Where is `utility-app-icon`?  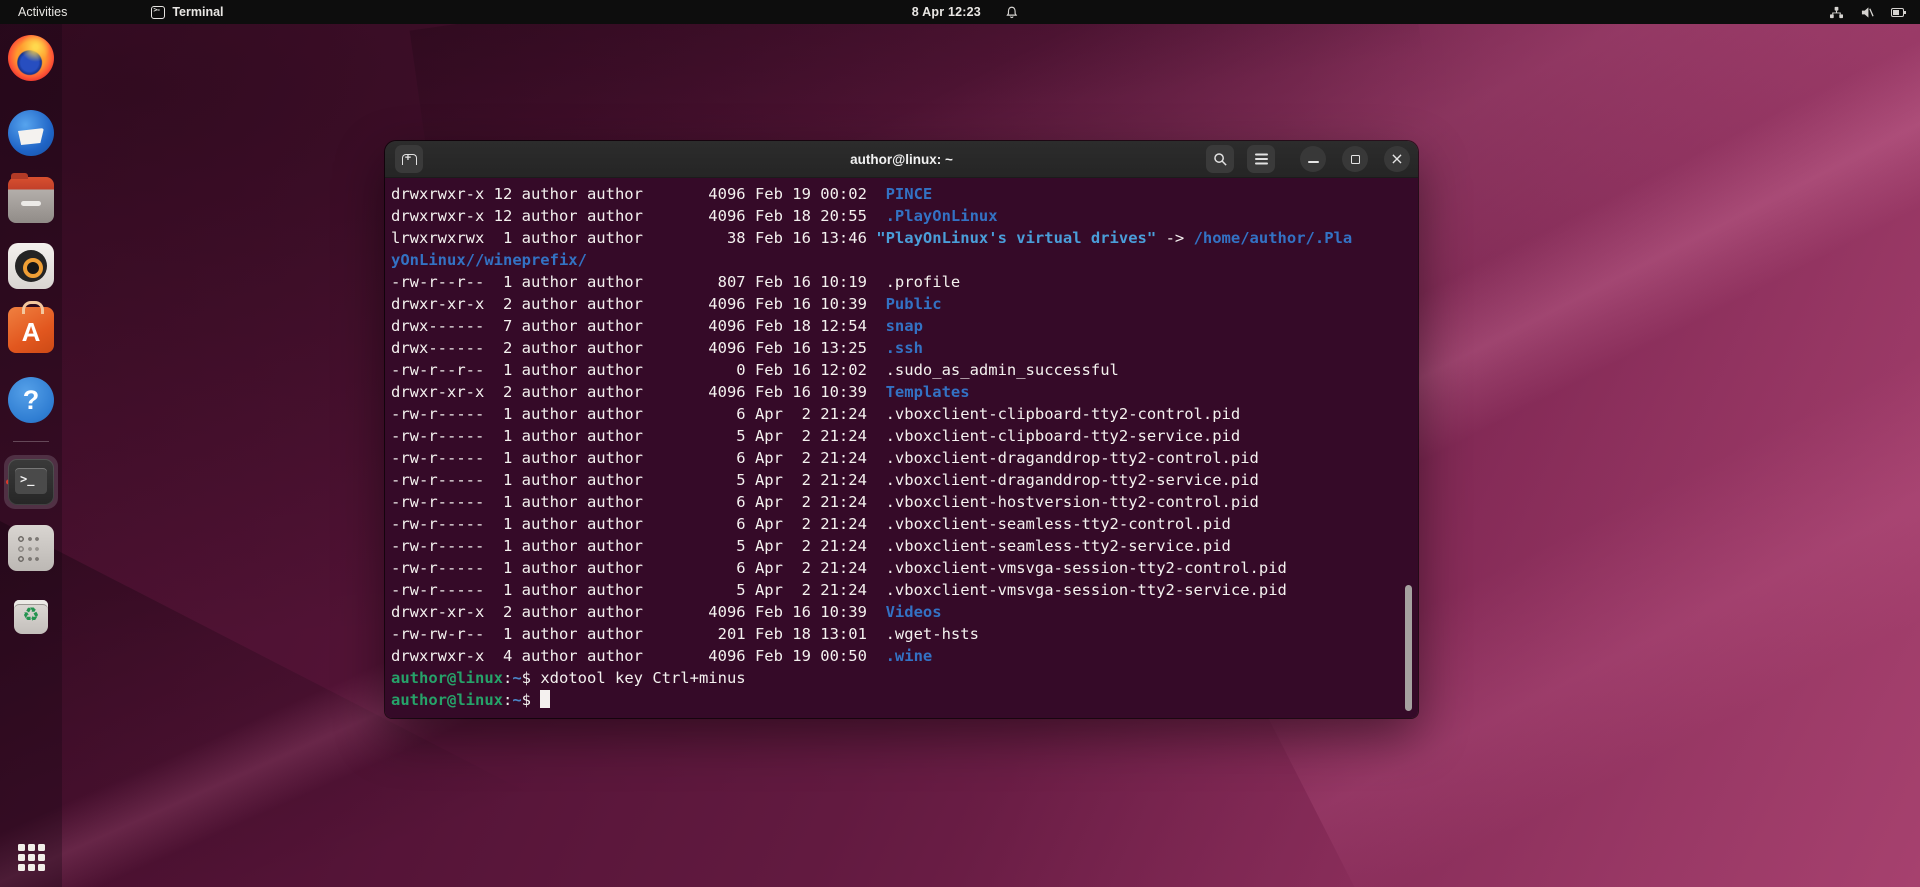
utility-app-icon is located at coordinates (31, 548).